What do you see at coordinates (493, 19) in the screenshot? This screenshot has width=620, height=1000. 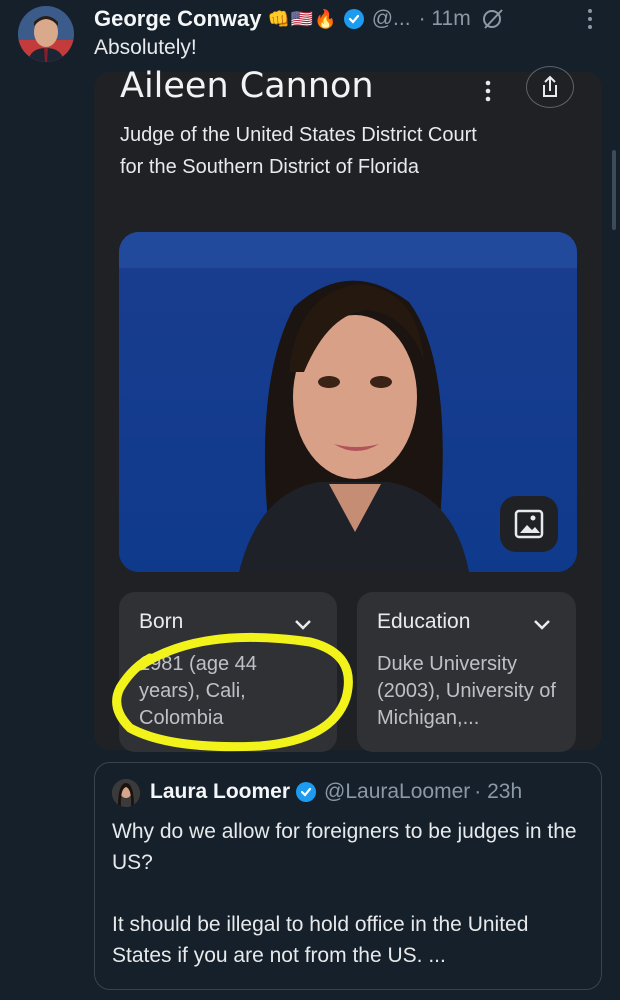 I see `grok-icon` at bounding box center [493, 19].